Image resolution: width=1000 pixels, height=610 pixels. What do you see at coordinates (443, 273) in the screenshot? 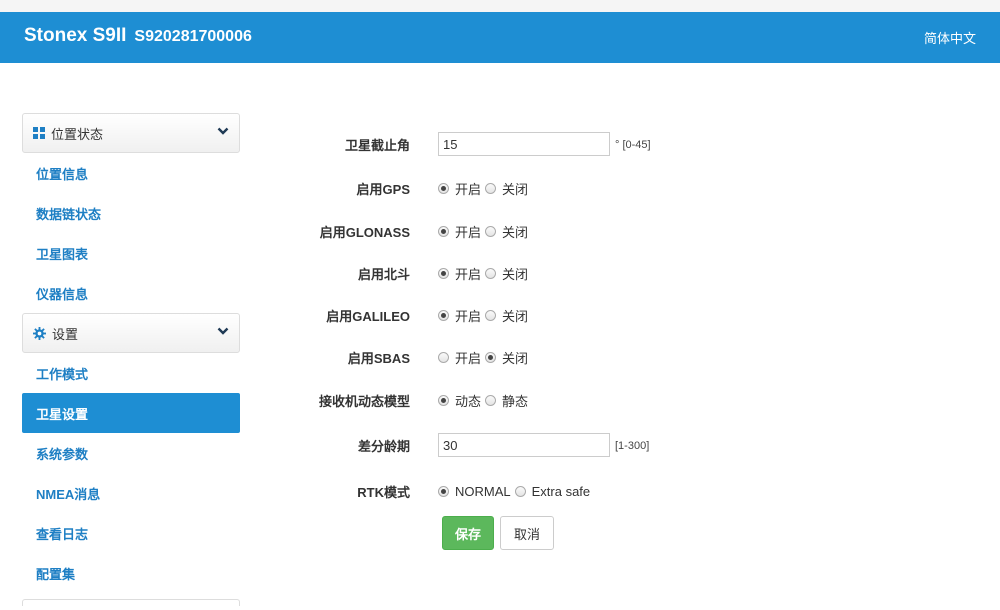
I see `beidou-on-radio` at bounding box center [443, 273].